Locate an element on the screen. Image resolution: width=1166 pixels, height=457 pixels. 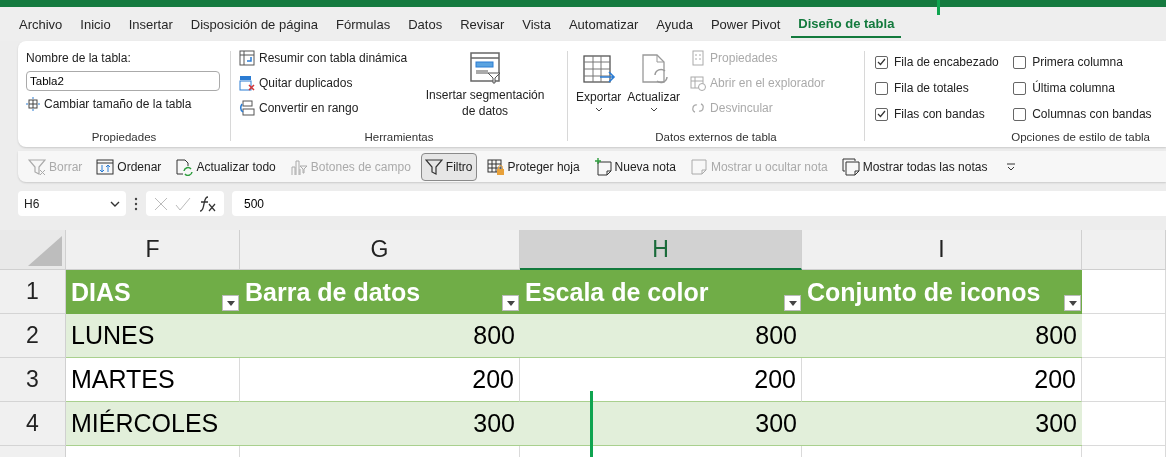
sort-icon is located at coordinates (105, 166).